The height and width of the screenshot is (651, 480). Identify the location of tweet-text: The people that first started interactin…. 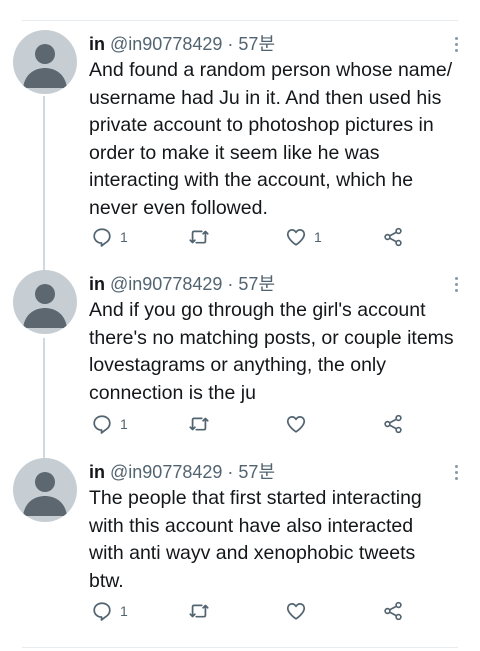
(255, 539).